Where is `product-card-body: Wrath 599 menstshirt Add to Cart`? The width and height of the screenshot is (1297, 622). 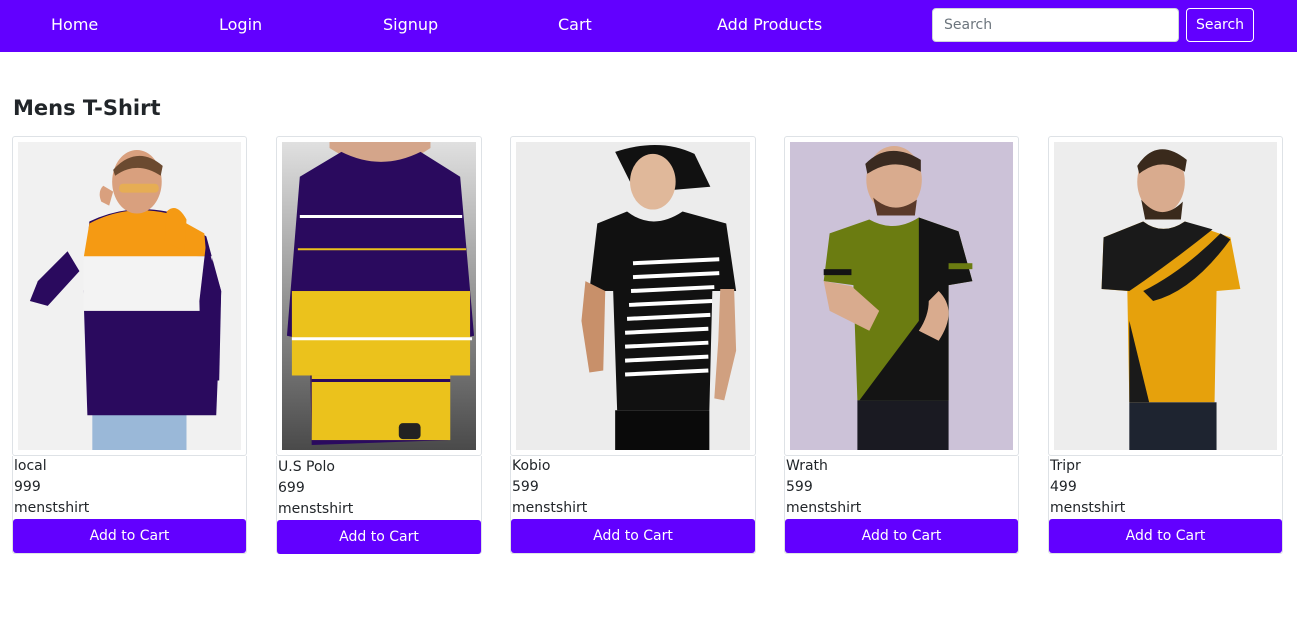 product-card-body: Wrath 599 menstshirt Add to Cart is located at coordinates (901, 505).